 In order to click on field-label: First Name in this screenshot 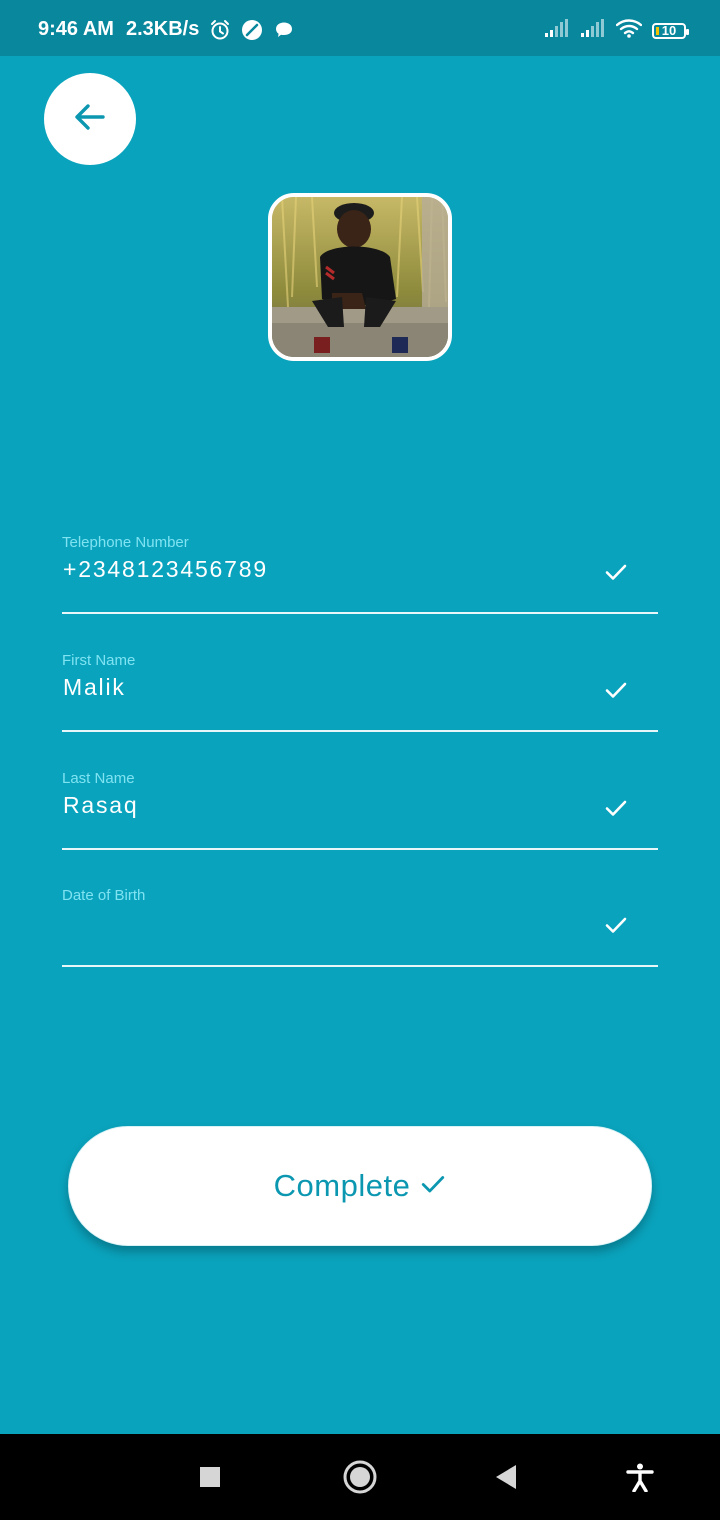, I will do `click(99, 660)`.